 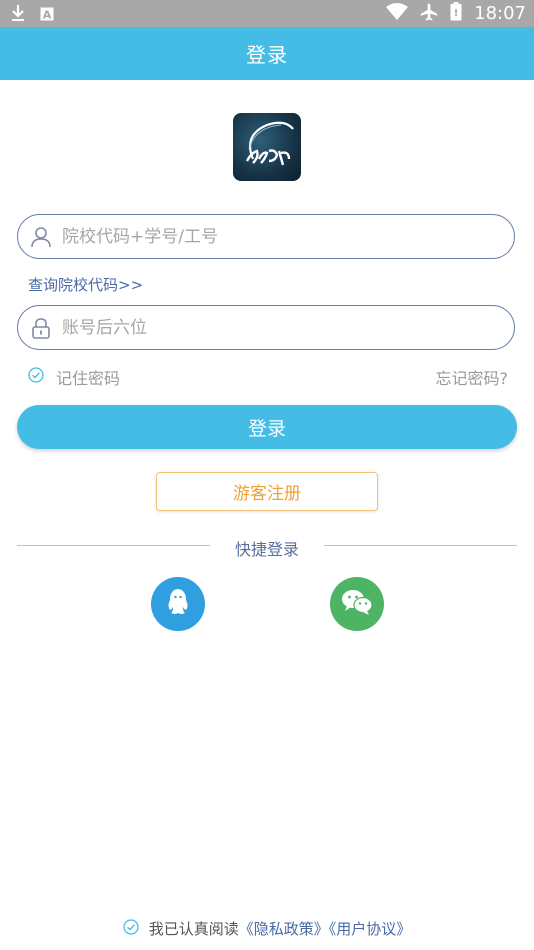 I want to click on user-icon, so click(x=41, y=237).